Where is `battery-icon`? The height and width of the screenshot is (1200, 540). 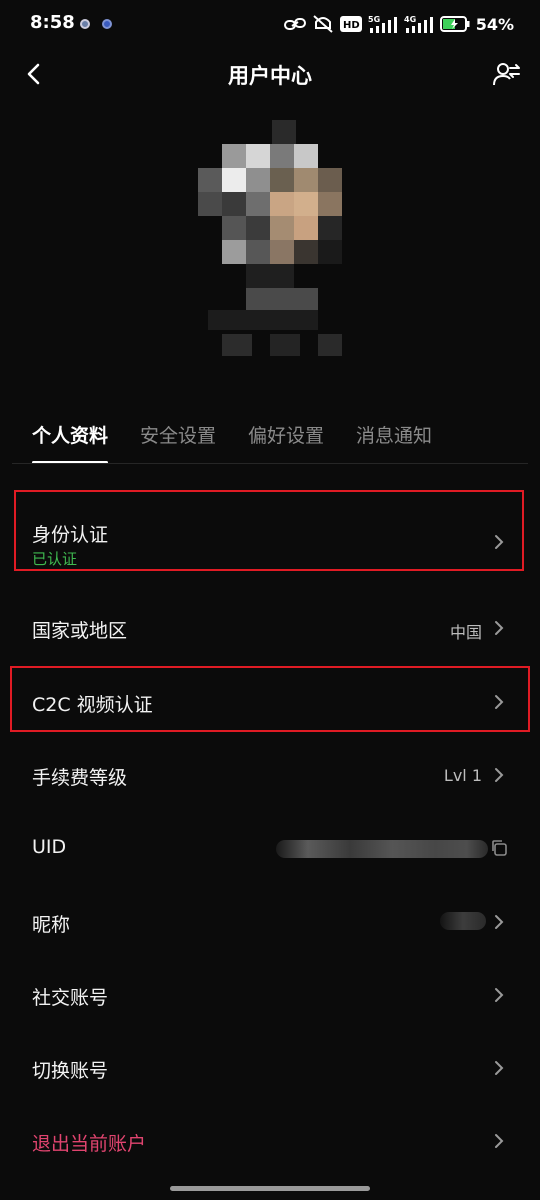 battery-icon is located at coordinates (454, 24).